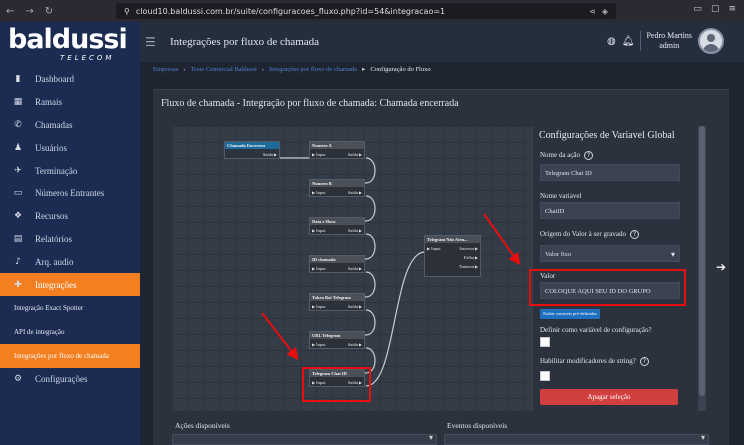  Describe the element at coordinates (576, 439) in the screenshot. I see `events-select` at that location.